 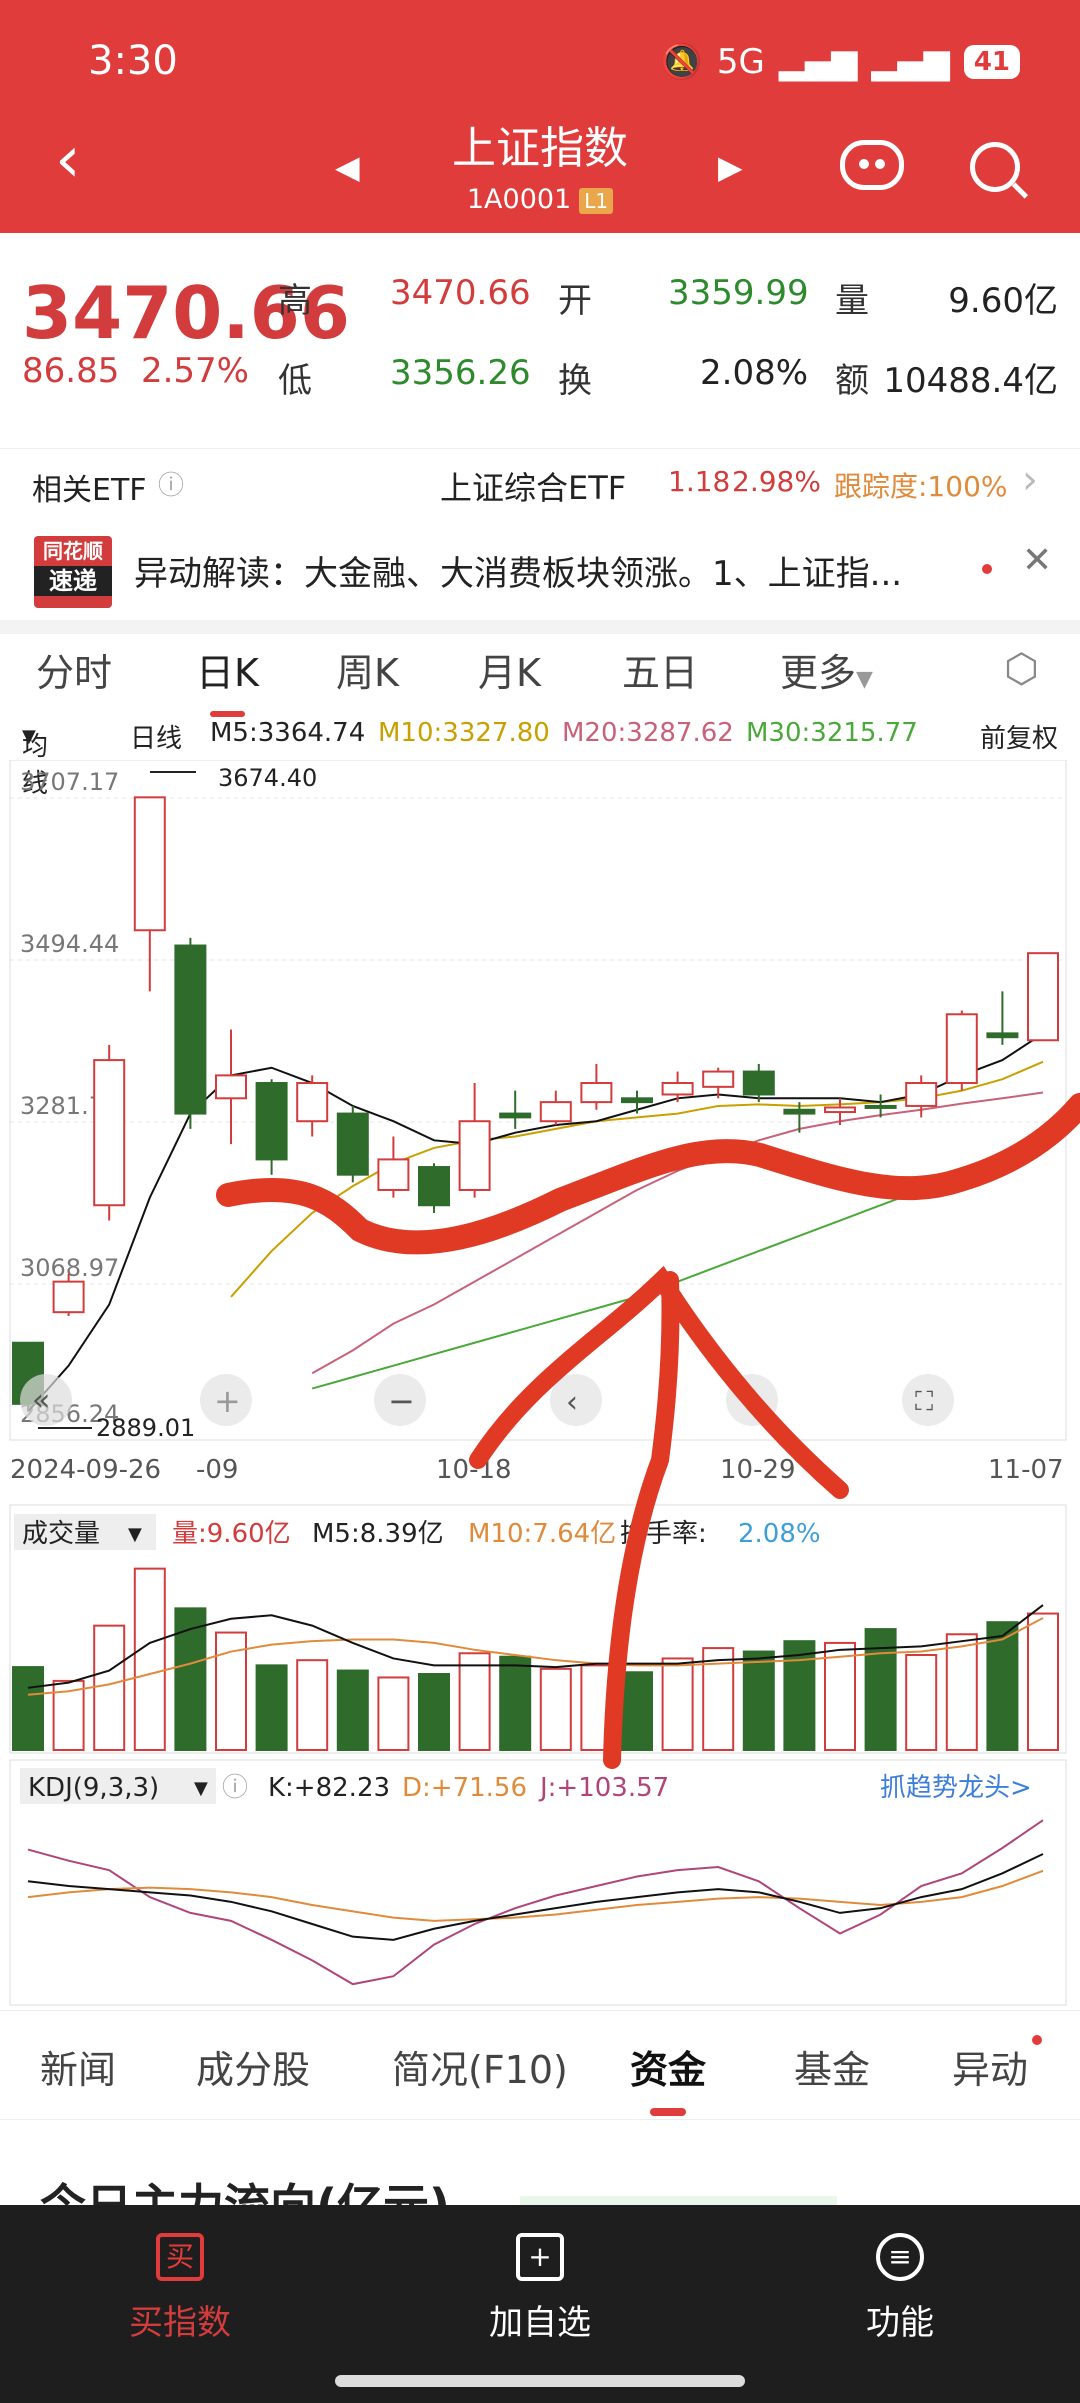 I want to click on tab-movement: 异动, so click(x=990, y=2066).